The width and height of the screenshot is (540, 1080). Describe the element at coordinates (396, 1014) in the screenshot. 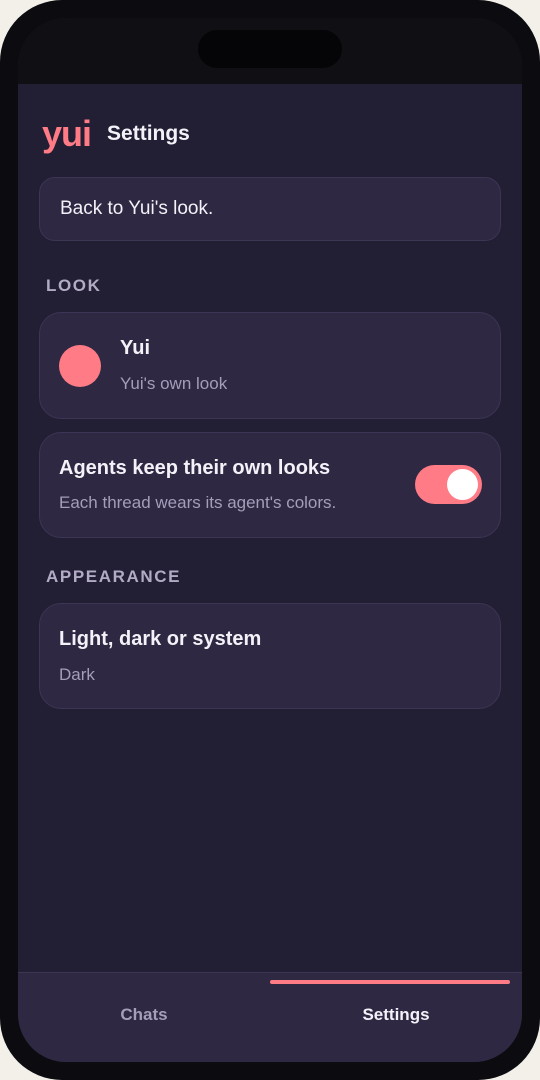

I see `tab-settings-label: Settings` at that location.